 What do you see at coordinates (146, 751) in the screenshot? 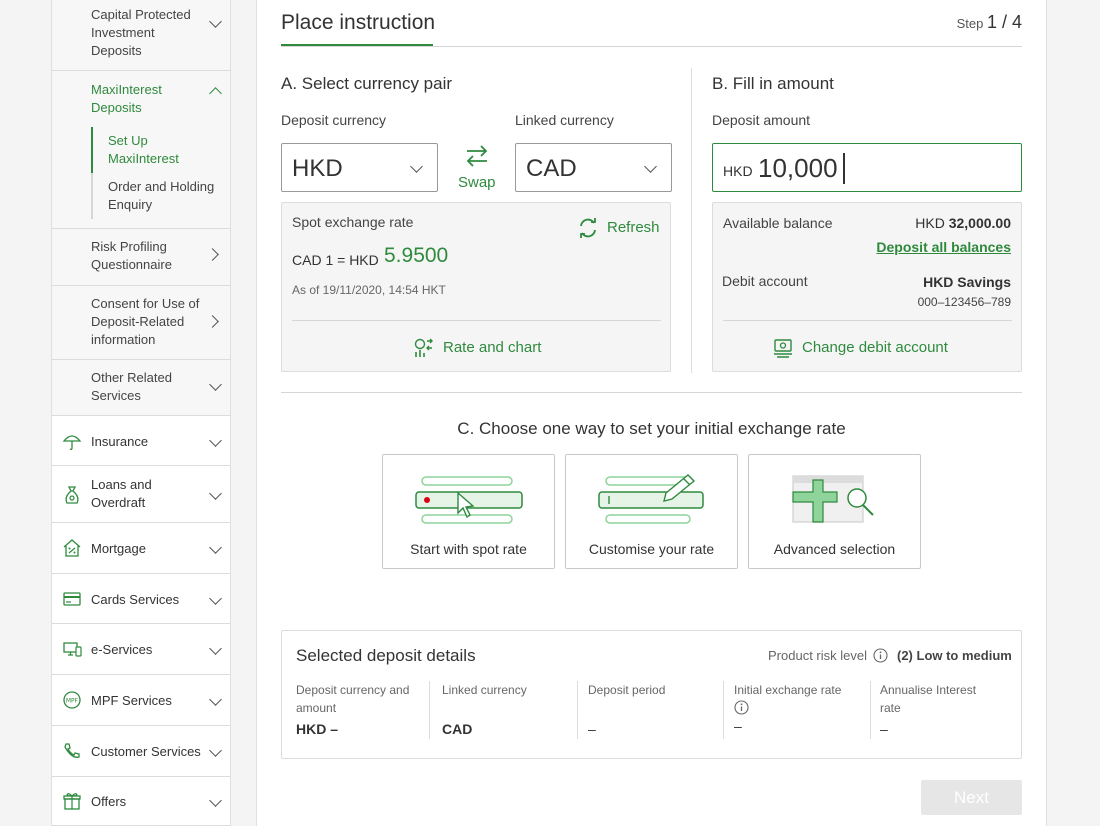
I see `sidebar-item-label: Customer Services` at bounding box center [146, 751].